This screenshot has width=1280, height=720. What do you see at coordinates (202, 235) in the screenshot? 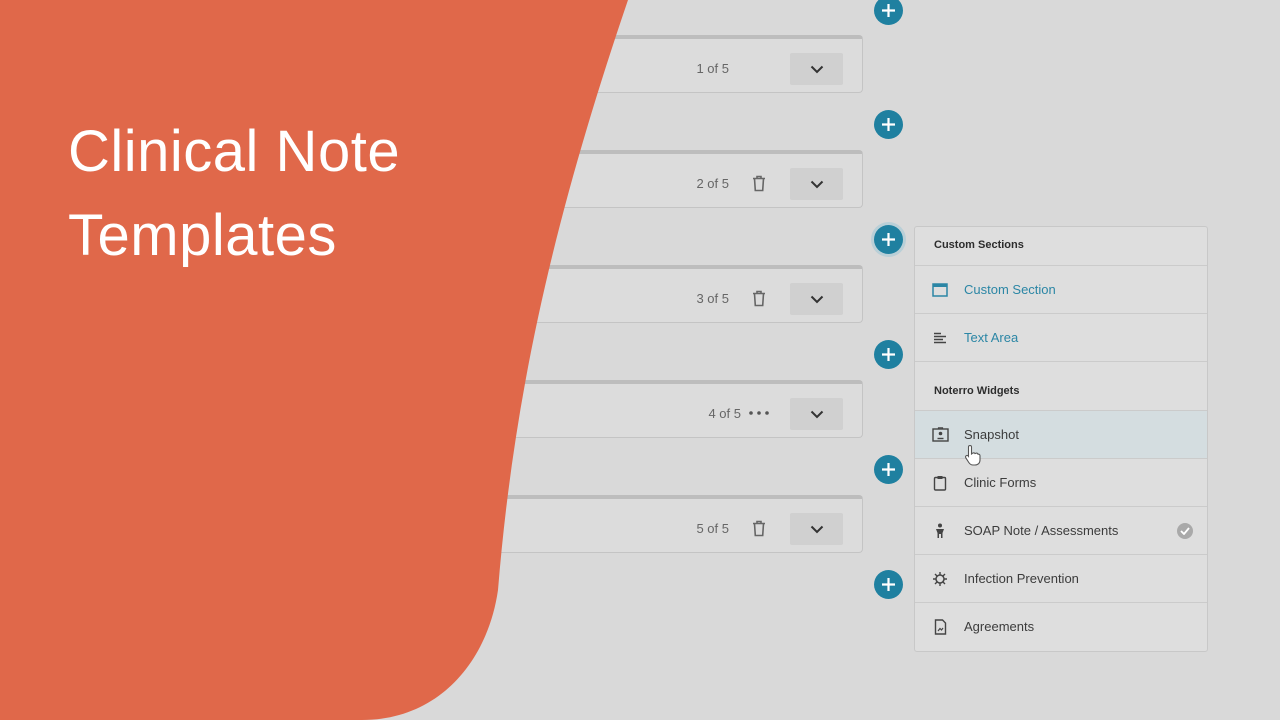
I see `title-line-2: Templates` at bounding box center [202, 235].